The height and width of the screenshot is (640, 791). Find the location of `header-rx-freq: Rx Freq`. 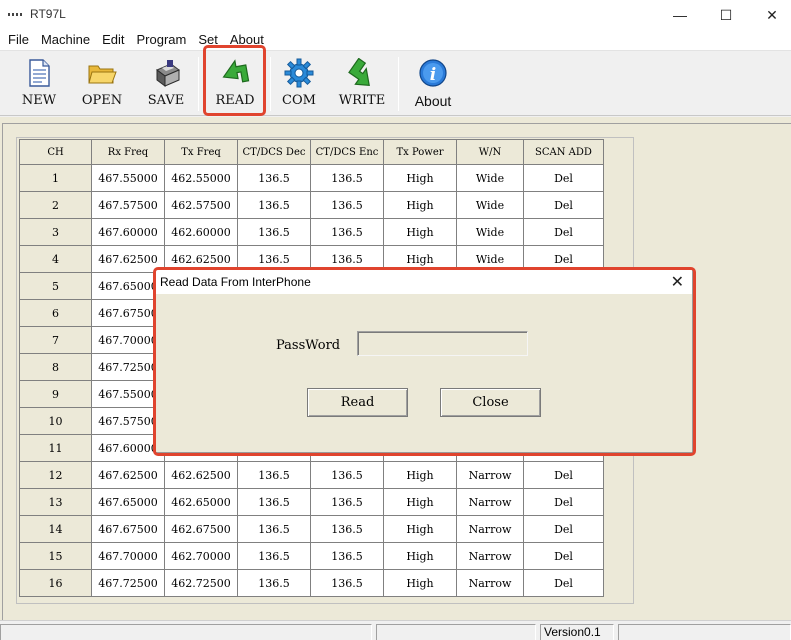

header-rx-freq: Rx Freq is located at coordinates (128, 152).